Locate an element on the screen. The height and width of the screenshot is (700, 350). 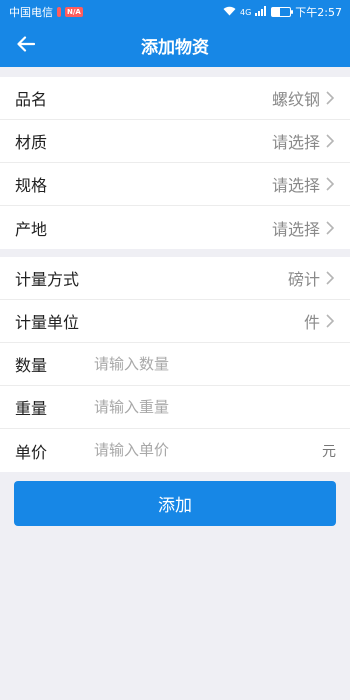
page-title: 添加物资 is located at coordinates (175, 48).